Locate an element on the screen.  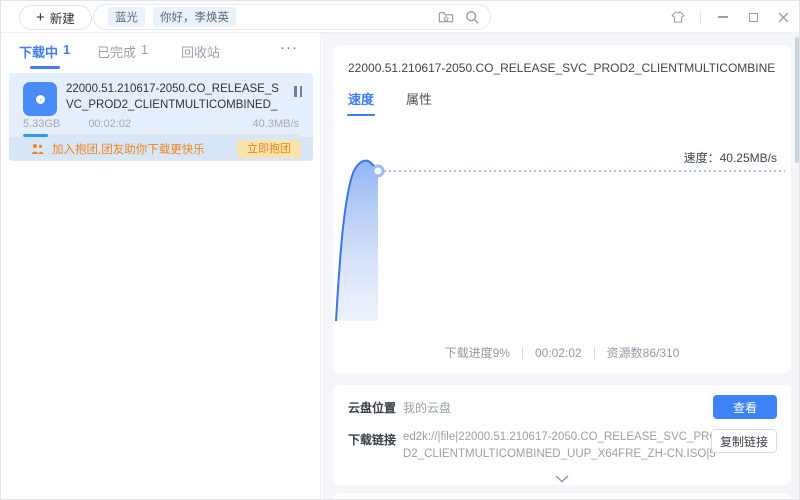
tab-downloading: 下载中 1 is located at coordinates (45, 55).